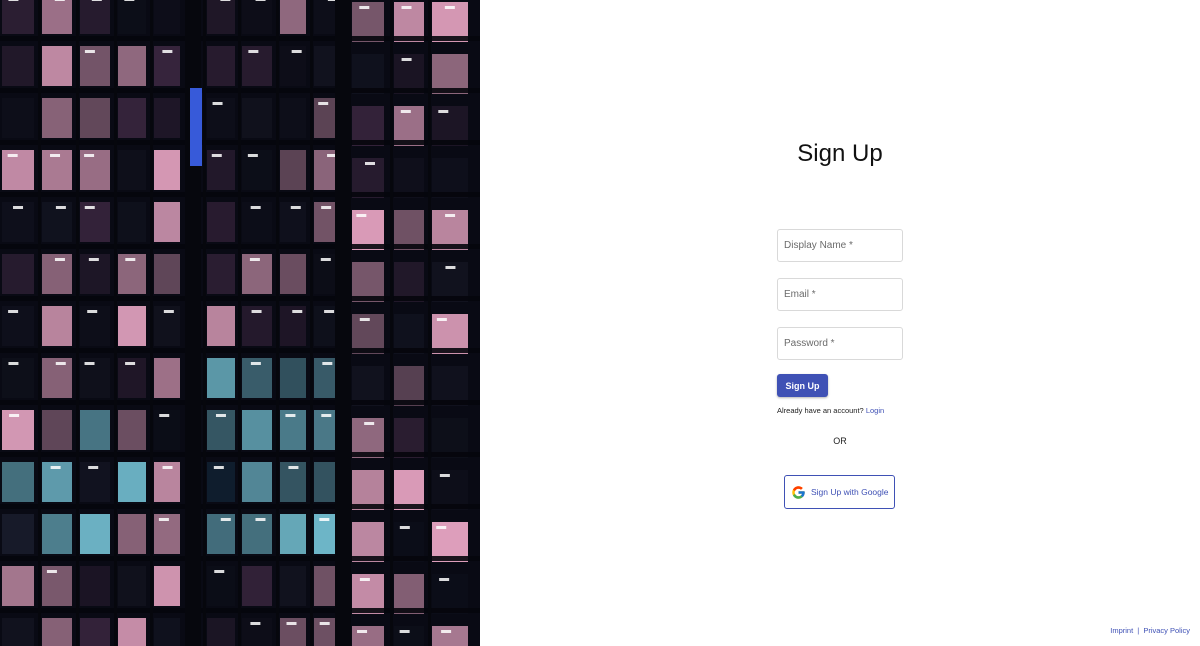 The width and height of the screenshot is (1200, 646). What do you see at coordinates (840, 153) in the screenshot?
I see `page-title: Sign Up` at bounding box center [840, 153].